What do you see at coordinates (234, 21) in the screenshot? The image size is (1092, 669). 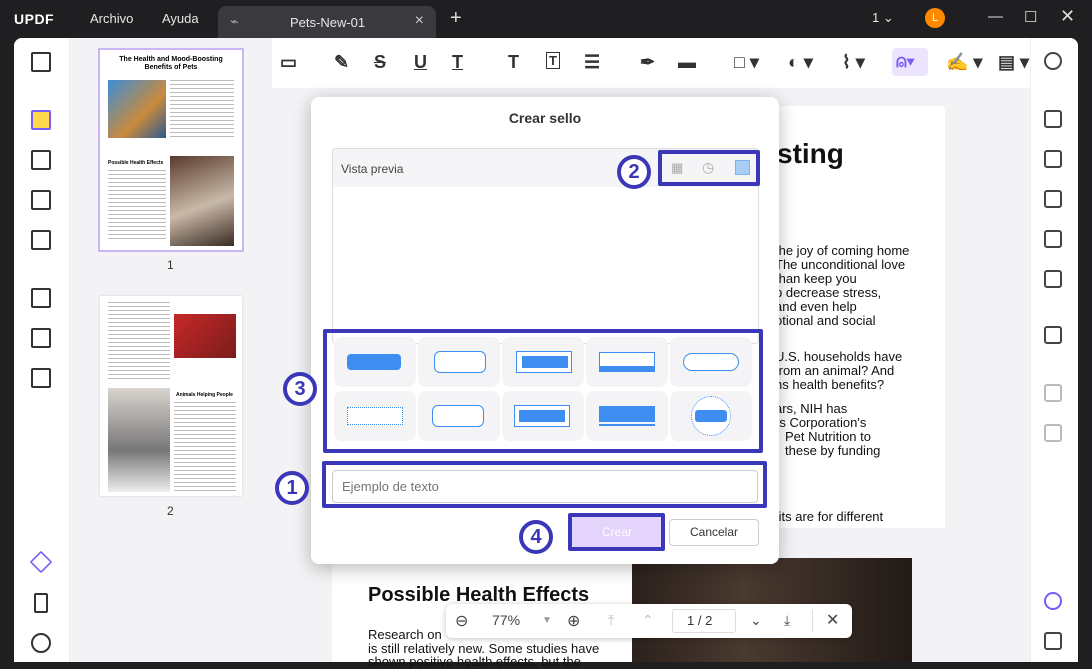 I see `tab-doc-icon: ⌁` at bounding box center [234, 21].